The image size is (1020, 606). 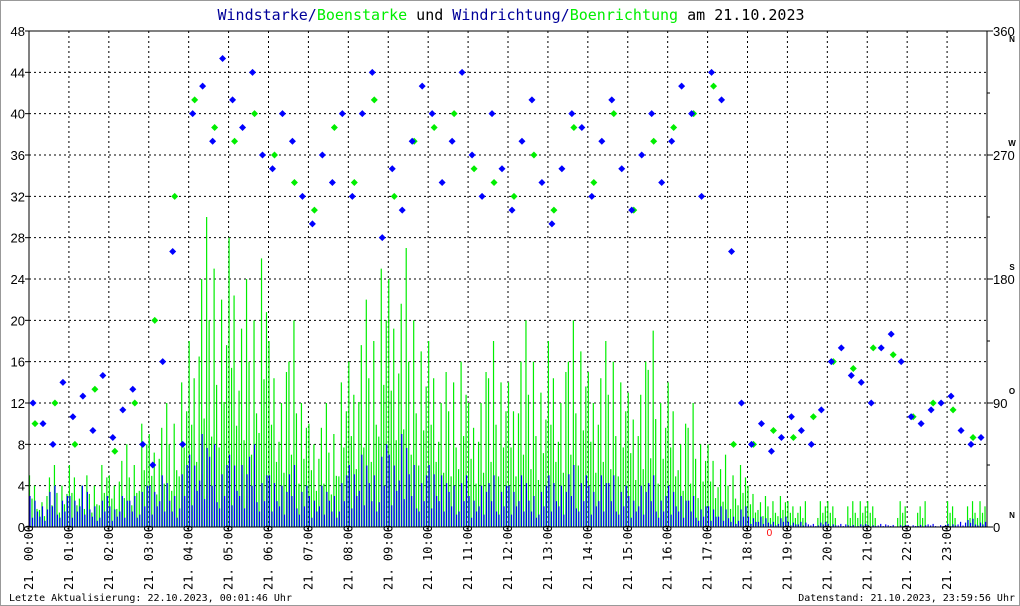 I want to click on data-state-text: Datenstand: 21.10.2023, 23:59:56 Uhr, so click(x=906, y=598).